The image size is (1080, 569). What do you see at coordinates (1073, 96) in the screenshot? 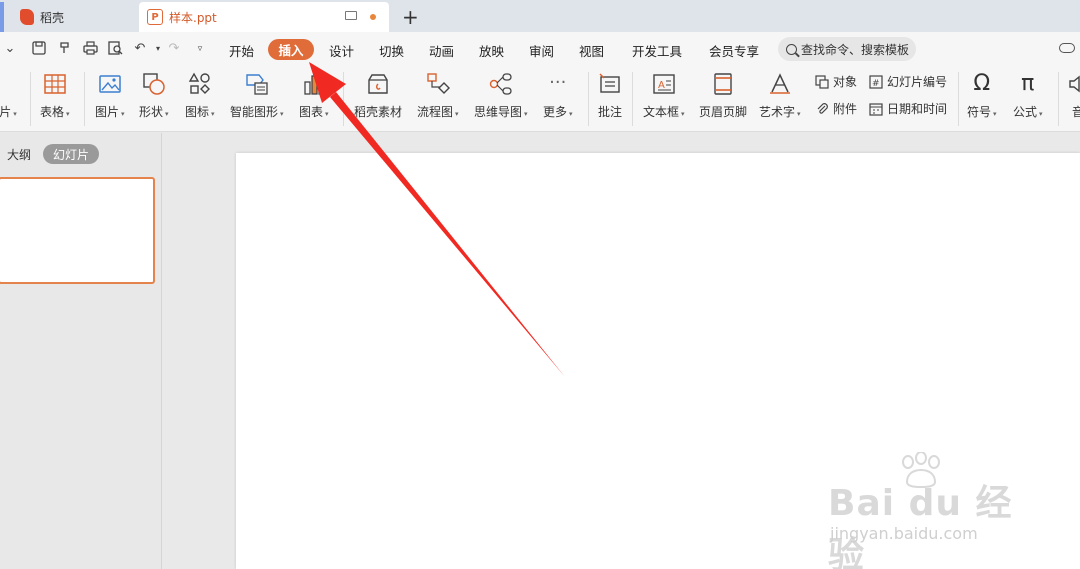
I see `audio-button: 音` at bounding box center [1073, 96].